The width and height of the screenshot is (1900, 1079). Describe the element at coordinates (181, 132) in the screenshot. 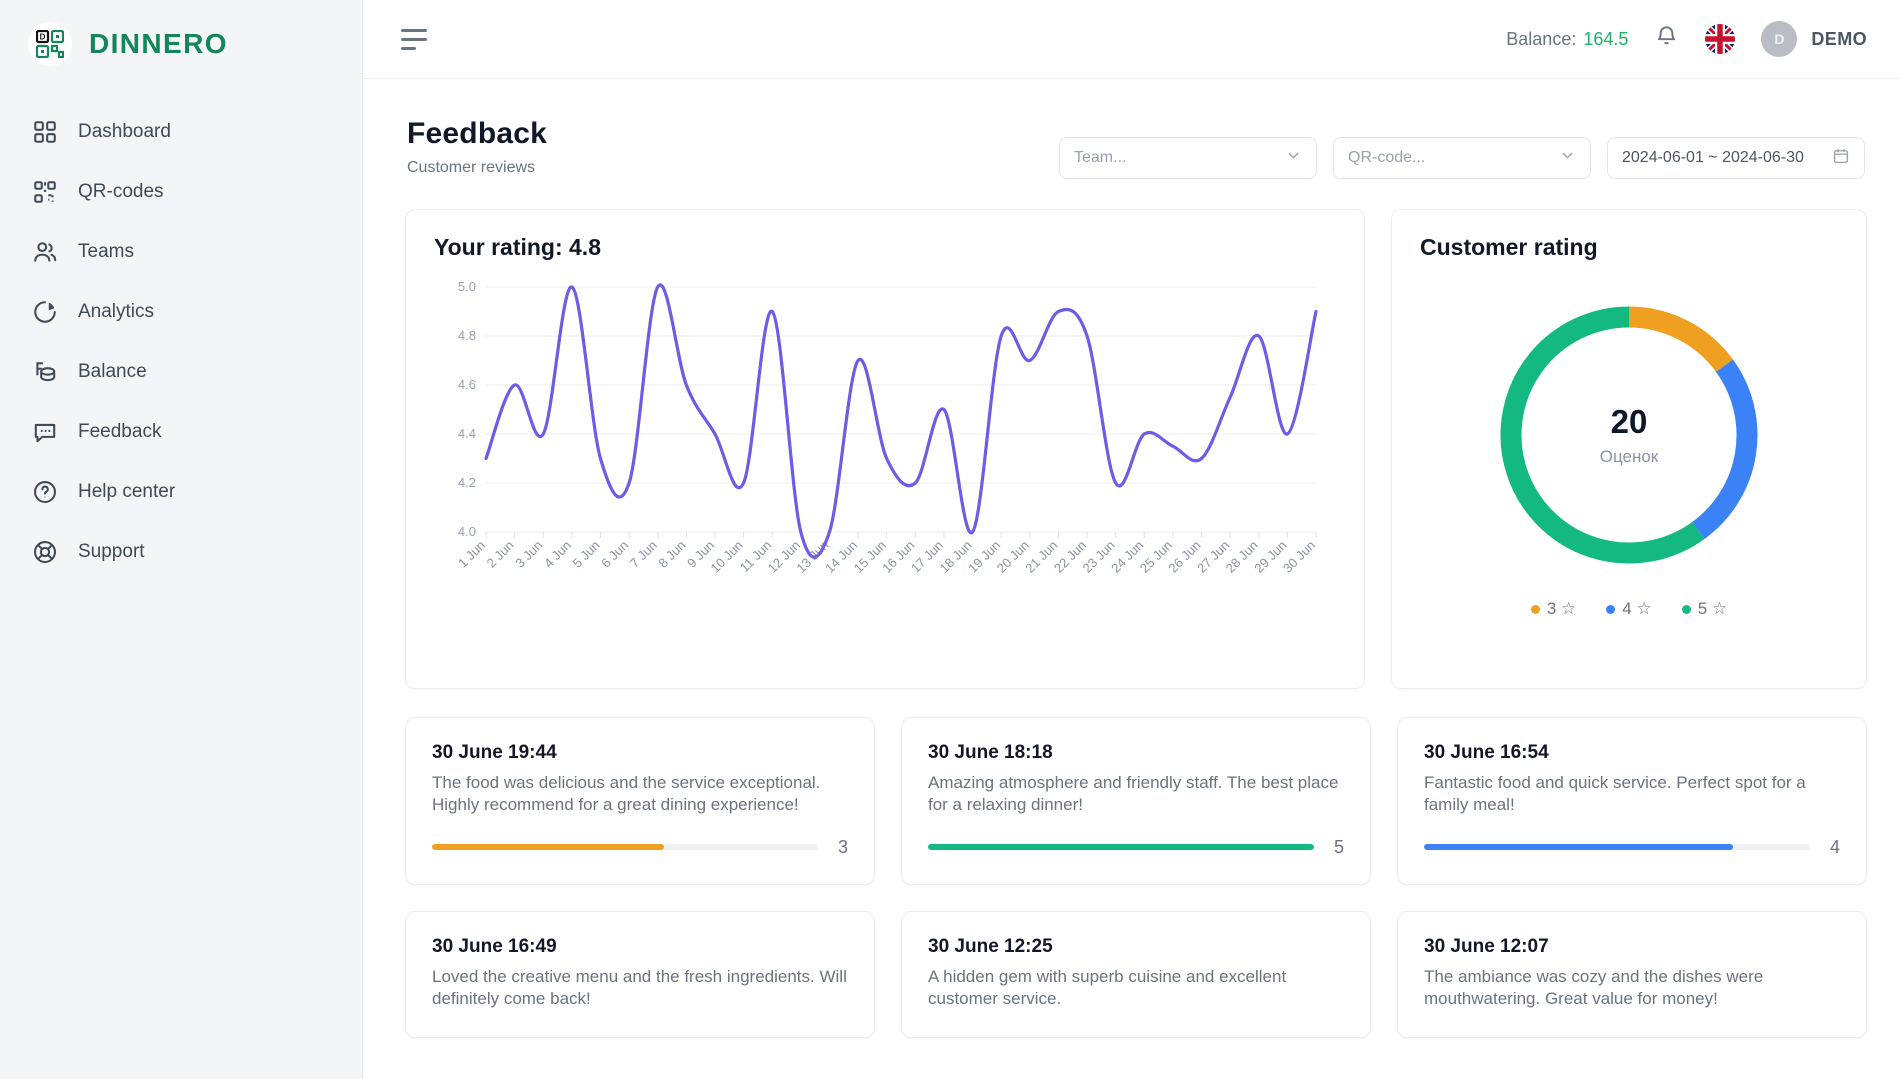

I see `sidebar-item-dashboard: Dashboard` at that location.